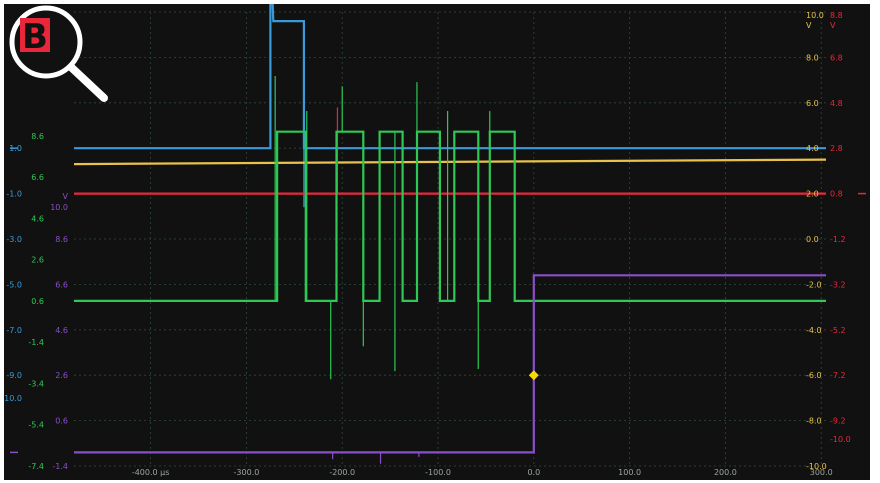 This screenshot has height=483, width=880. Describe the element at coordinates (838, 330) in the screenshot. I see `y-tick-label: -5.2` at that location.